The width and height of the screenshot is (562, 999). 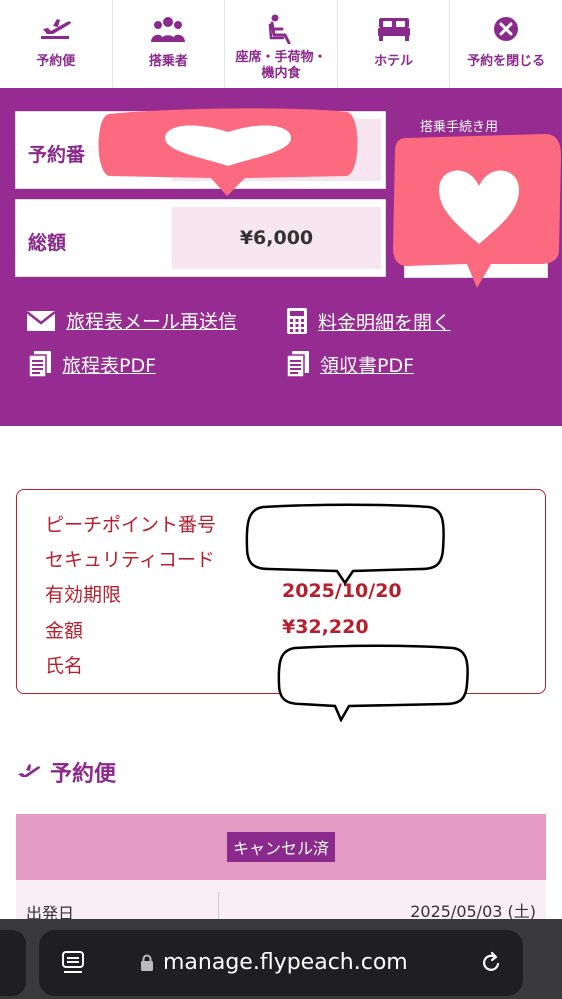 I want to click on open-fare-details-link: 料金明細を開く, so click(x=368, y=321).